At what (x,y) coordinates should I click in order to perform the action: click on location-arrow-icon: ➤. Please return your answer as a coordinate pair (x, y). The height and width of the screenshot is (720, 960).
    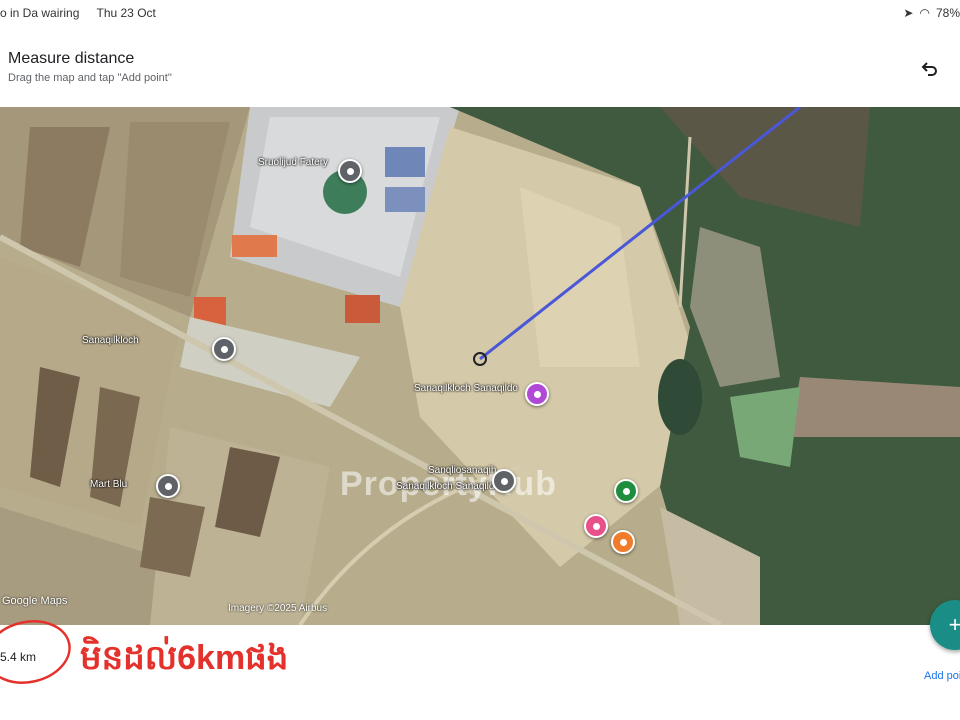
    Looking at the image, I should click on (908, 13).